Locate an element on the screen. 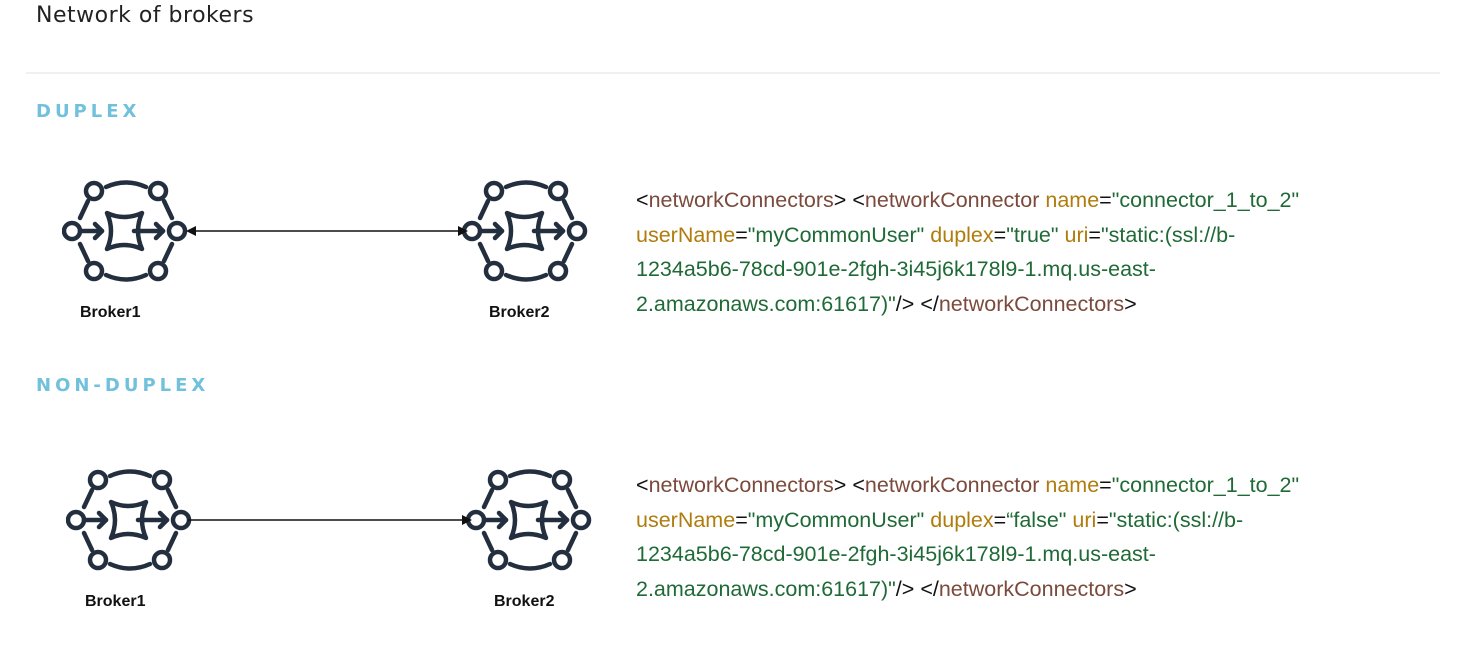 The image size is (1473, 667). code-token-val-duplex: "true" is located at coordinates (1032, 234).